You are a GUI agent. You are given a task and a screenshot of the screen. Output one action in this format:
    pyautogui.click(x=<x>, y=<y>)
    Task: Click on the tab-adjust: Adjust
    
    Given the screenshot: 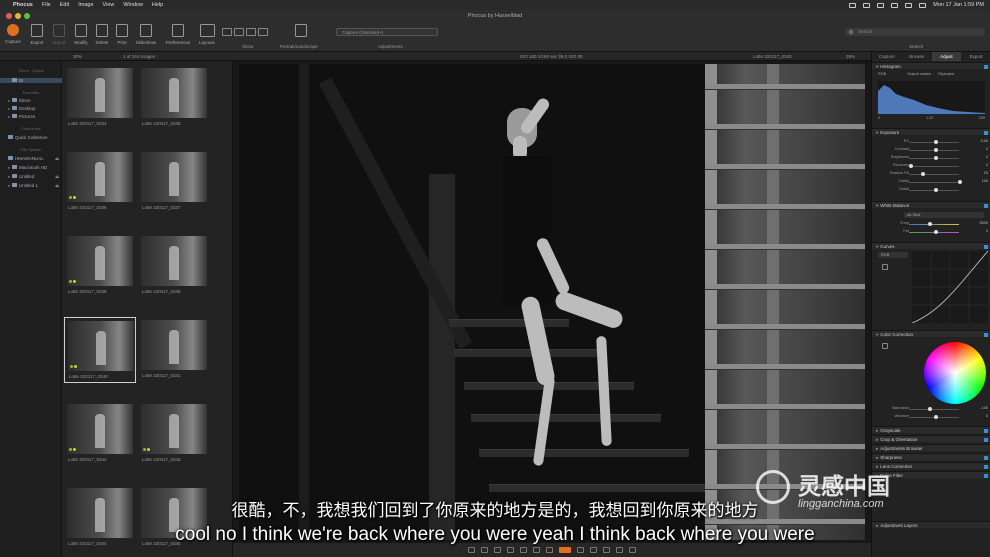 What is the action you would take?
    pyautogui.click(x=946, y=56)
    